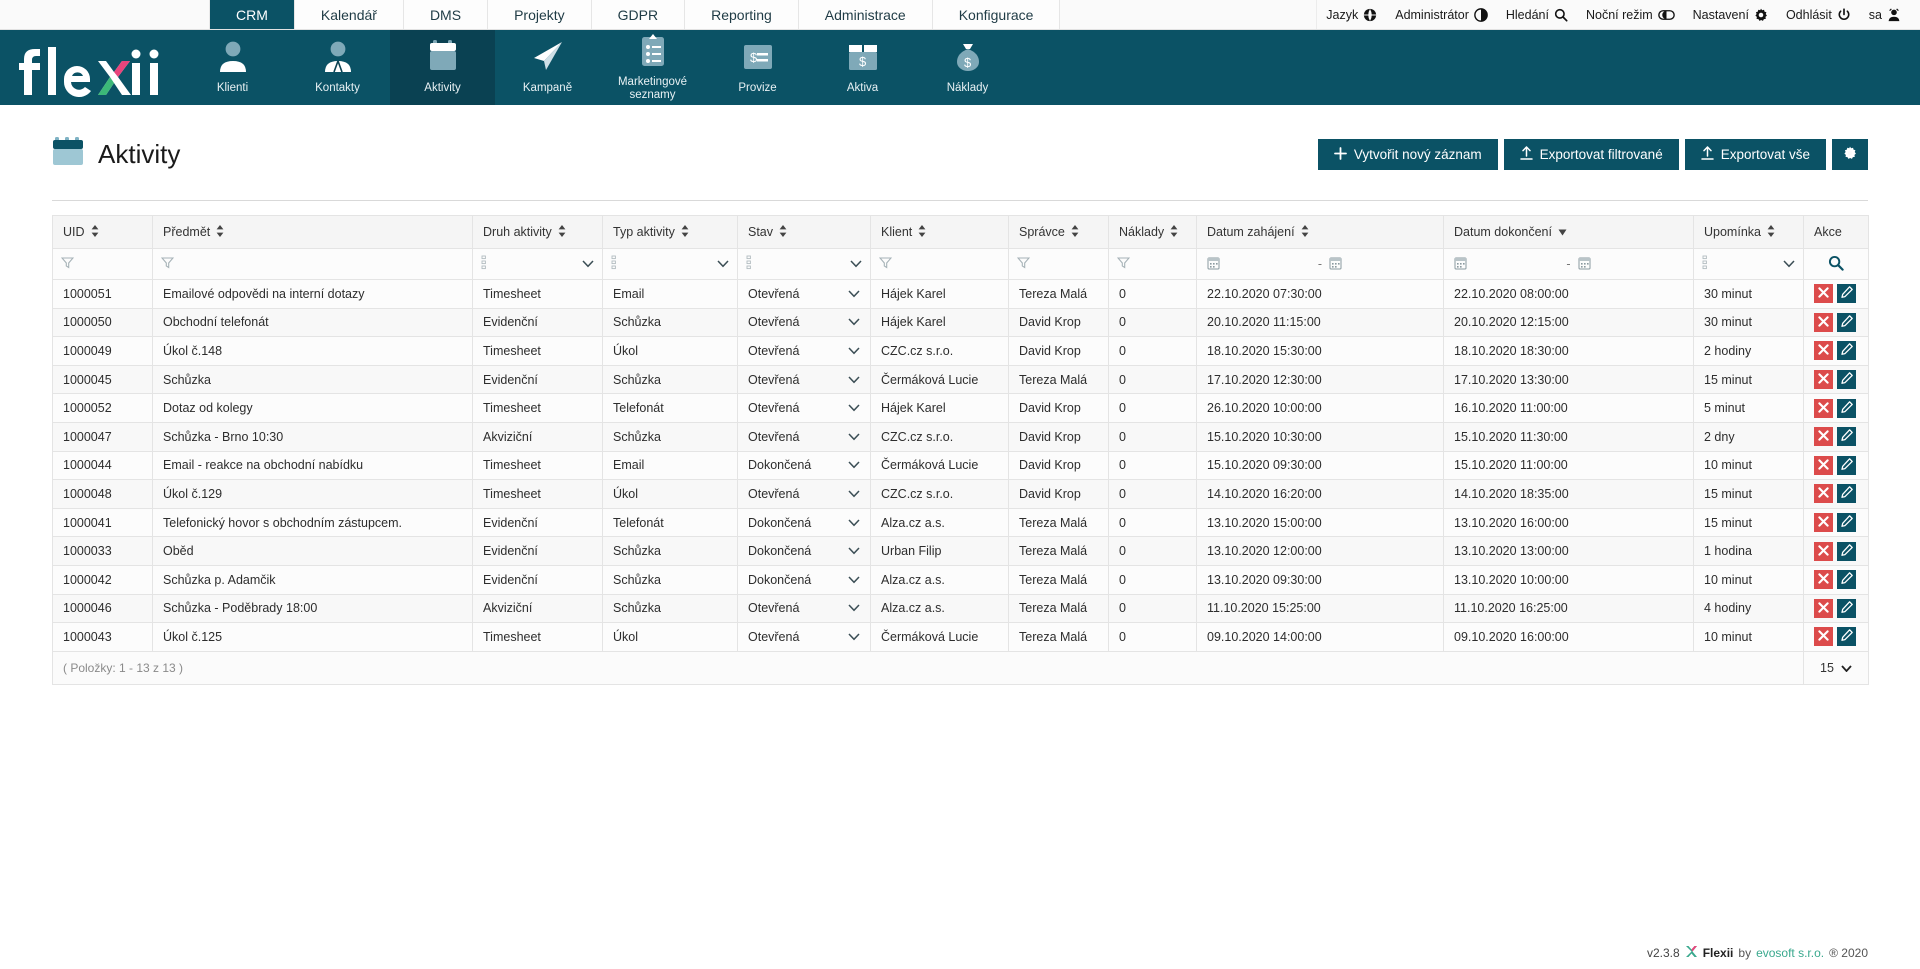  Describe the element at coordinates (90, 67) in the screenshot. I see `brand-logo` at that location.